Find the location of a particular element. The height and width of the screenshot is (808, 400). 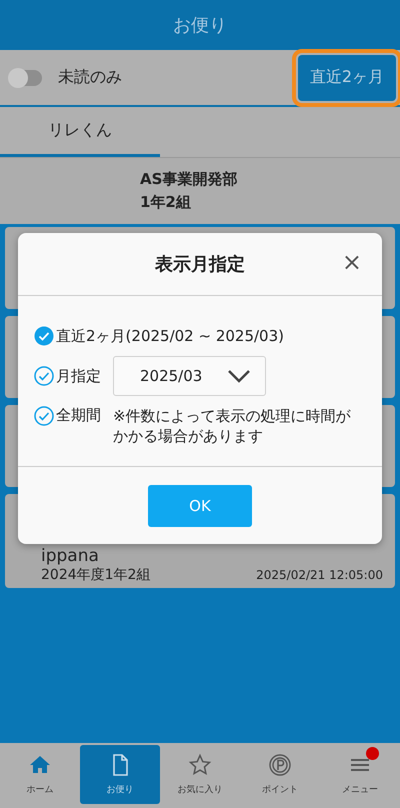

toggle-label: 未読のみ is located at coordinates (90, 77).